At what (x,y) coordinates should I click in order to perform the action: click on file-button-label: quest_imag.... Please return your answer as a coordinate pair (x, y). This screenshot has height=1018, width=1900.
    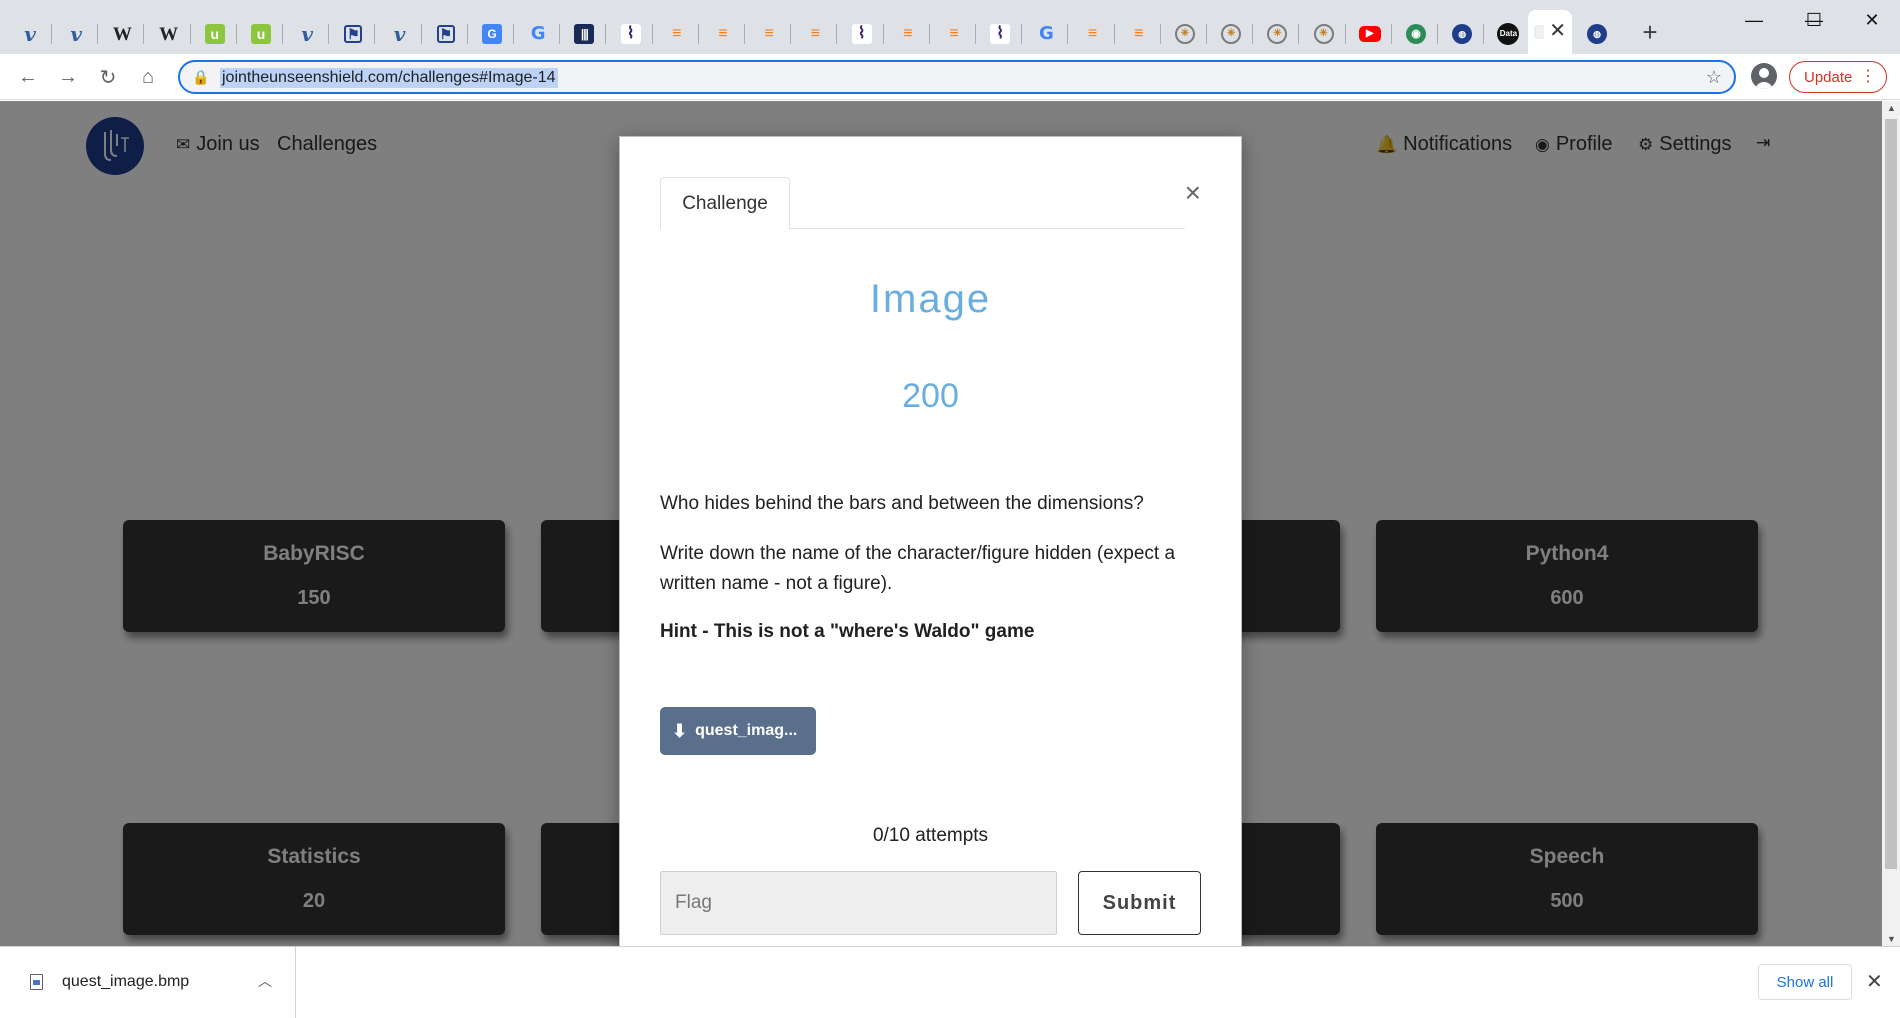
    Looking at the image, I should click on (746, 730).